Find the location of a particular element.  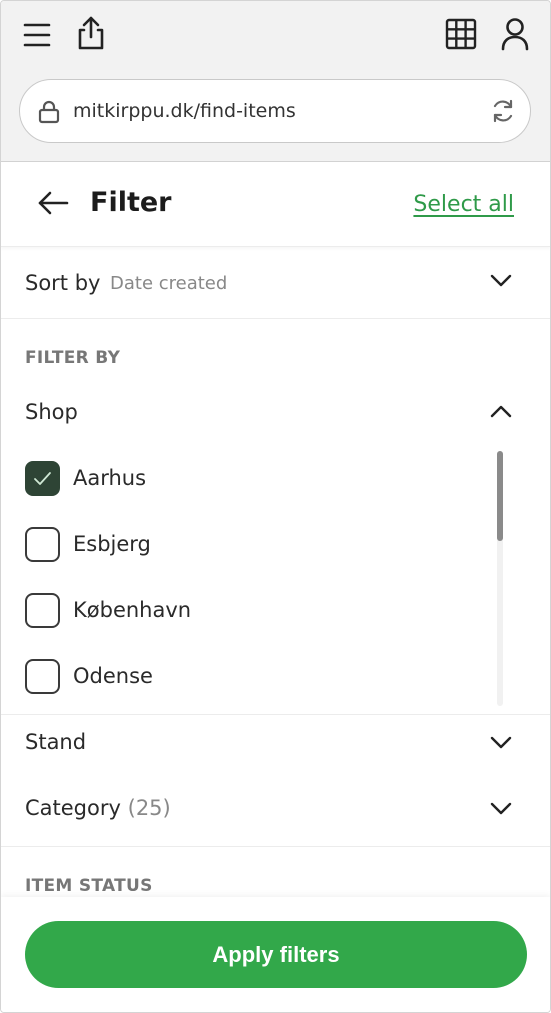

checkbox-label: Aarhus is located at coordinates (110, 478).